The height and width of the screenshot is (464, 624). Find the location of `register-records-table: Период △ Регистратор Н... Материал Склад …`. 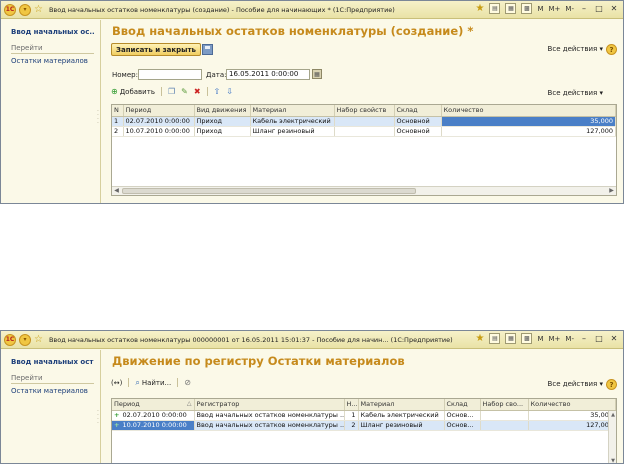

register-records-table: Период △ Регистратор Н... Материал Склад … is located at coordinates (364, 430).